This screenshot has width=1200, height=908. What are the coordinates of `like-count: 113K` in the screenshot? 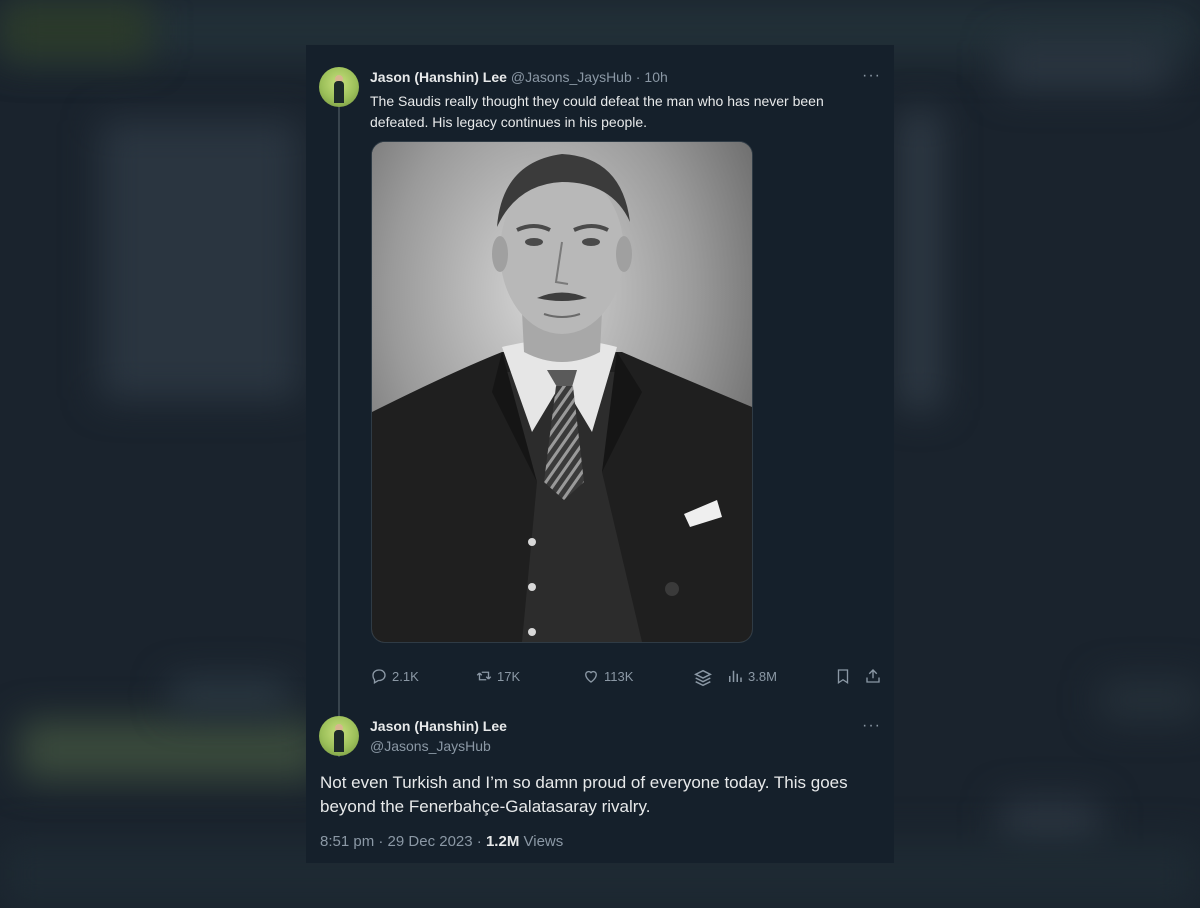 It's located at (619, 676).